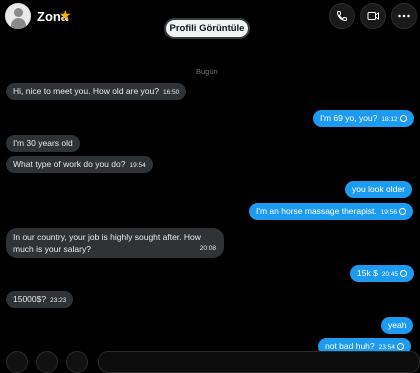  What do you see at coordinates (207, 71) in the screenshot?
I see `date-separator: Bugün` at bounding box center [207, 71].